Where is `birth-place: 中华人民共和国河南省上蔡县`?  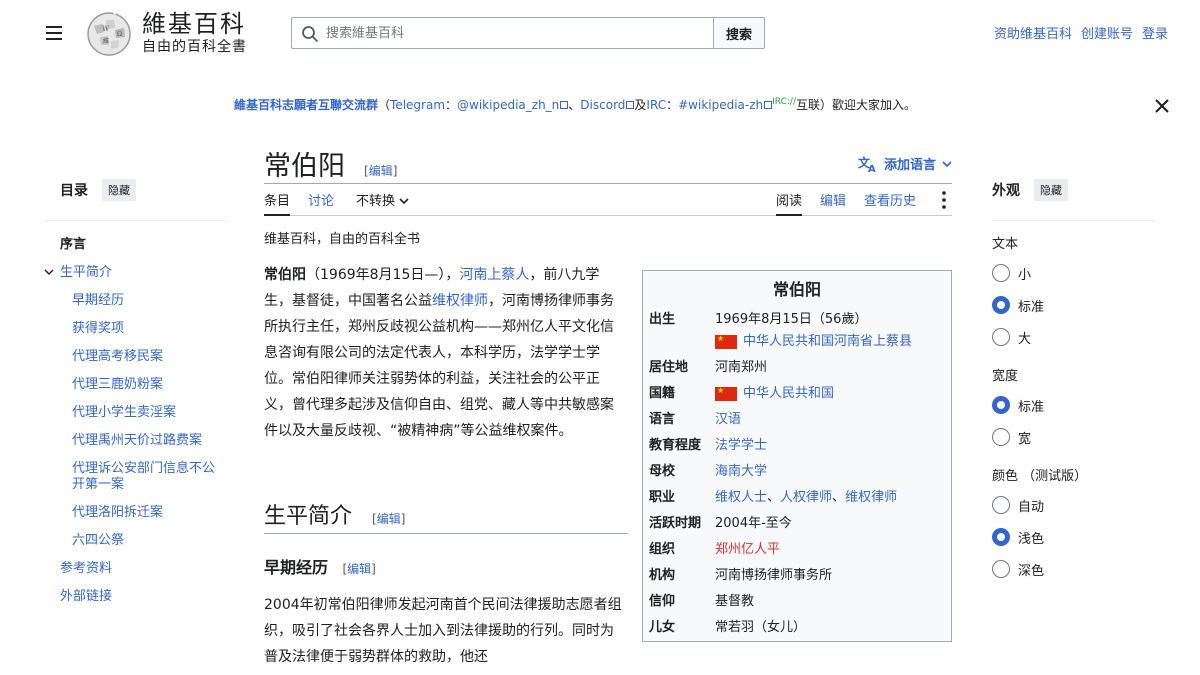 birth-place: 中华人民共和国河南省上蔡县 is located at coordinates (830, 342).